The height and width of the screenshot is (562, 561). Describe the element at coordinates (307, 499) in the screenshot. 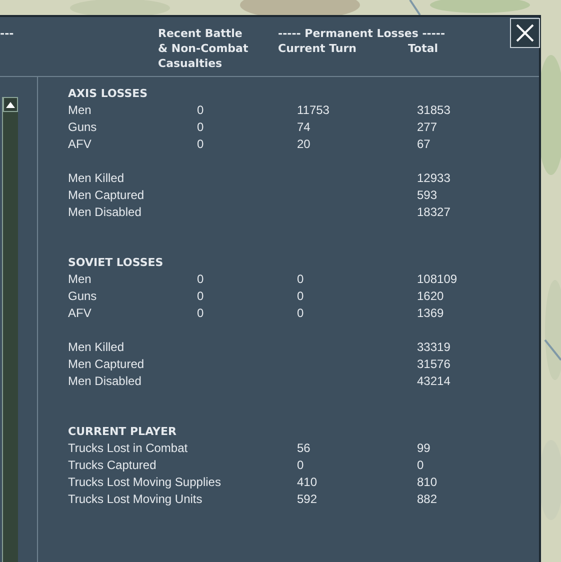

I see `table-cell-text: 592` at that location.